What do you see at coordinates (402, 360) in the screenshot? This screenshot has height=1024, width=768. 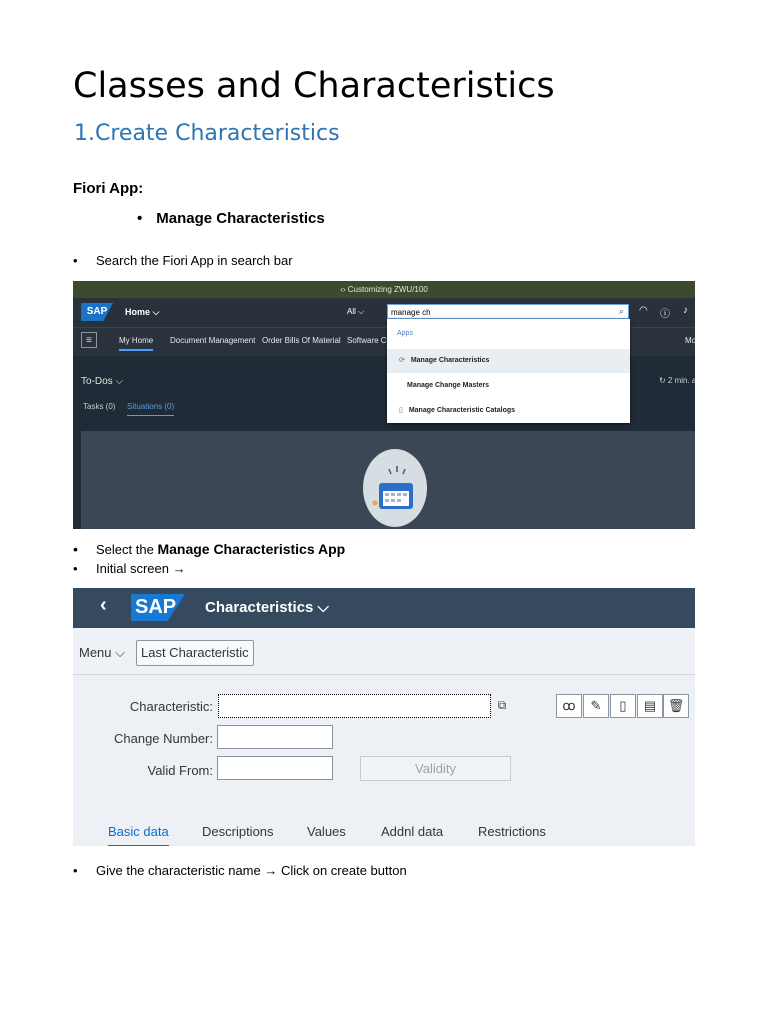 I see `app-icon: ⟳` at bounding box center [402, 360].